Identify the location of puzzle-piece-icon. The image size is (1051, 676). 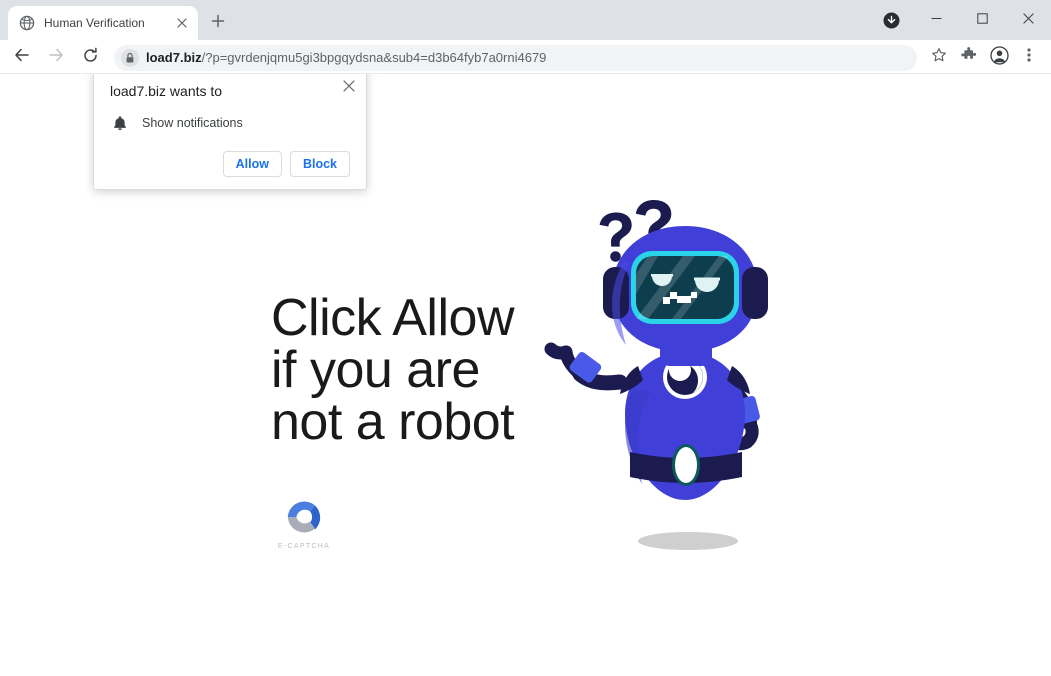
(969, 57).